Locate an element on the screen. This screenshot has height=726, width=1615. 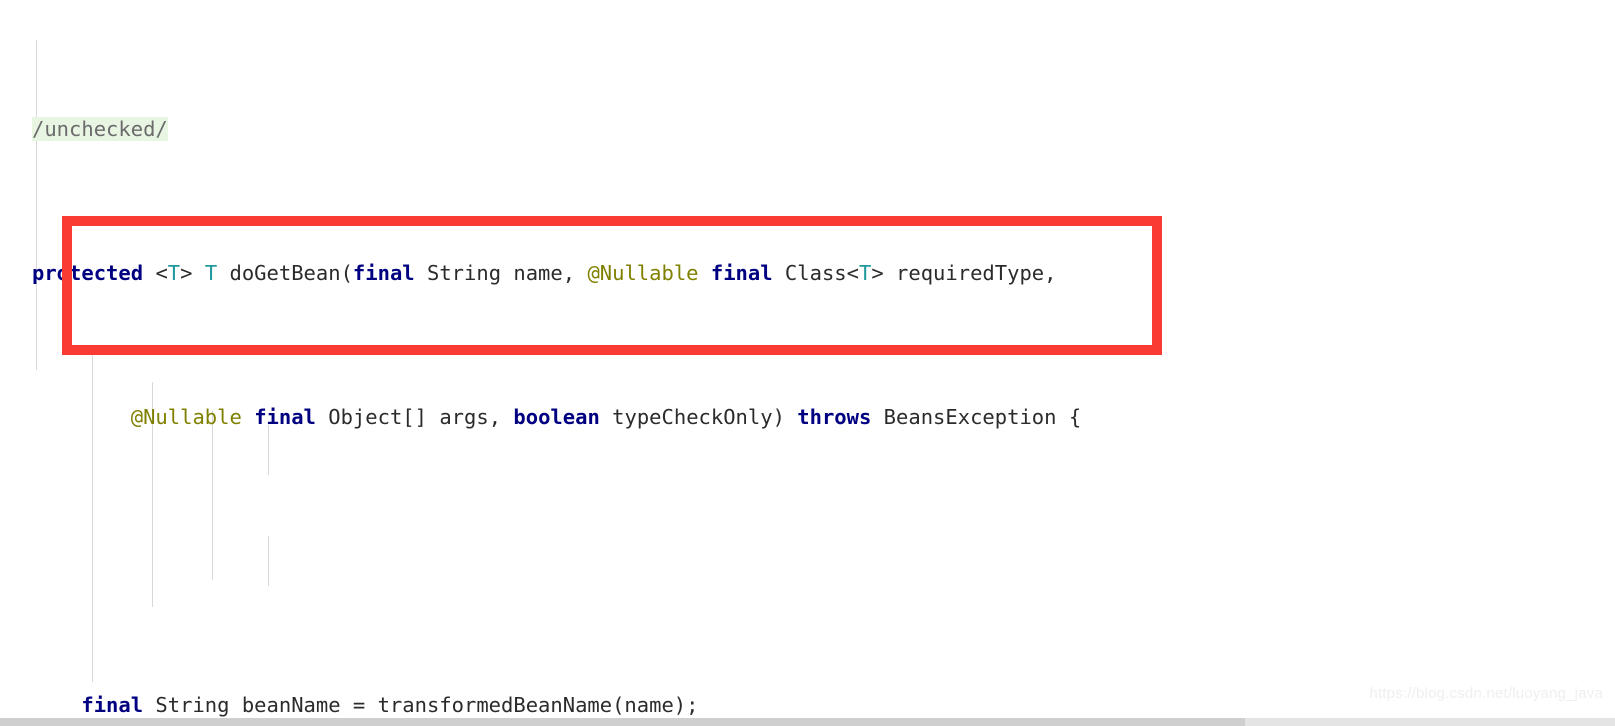
code-line-blank is located at coordinates (807, 561).